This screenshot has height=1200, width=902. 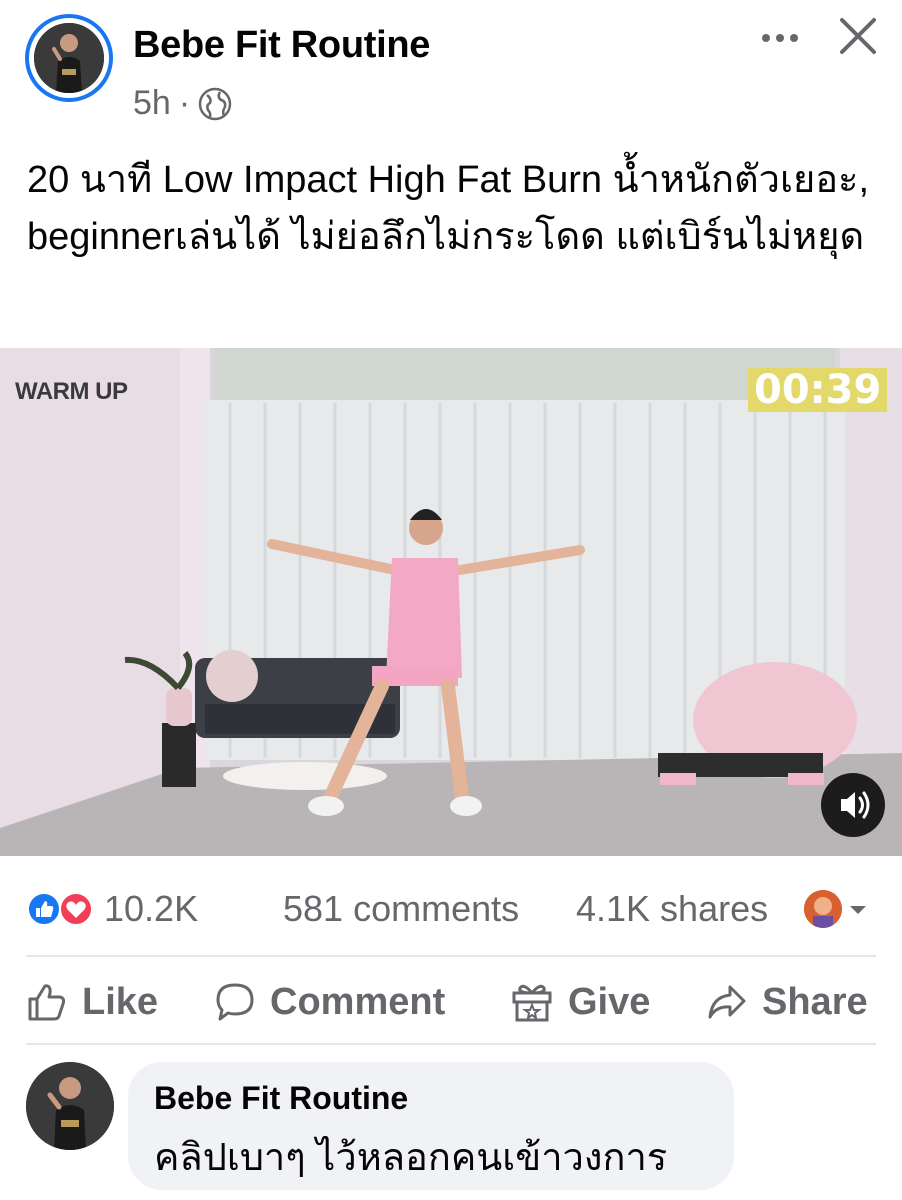 I want to click on post-meta: 5h ·, so click(x=182, y=103).